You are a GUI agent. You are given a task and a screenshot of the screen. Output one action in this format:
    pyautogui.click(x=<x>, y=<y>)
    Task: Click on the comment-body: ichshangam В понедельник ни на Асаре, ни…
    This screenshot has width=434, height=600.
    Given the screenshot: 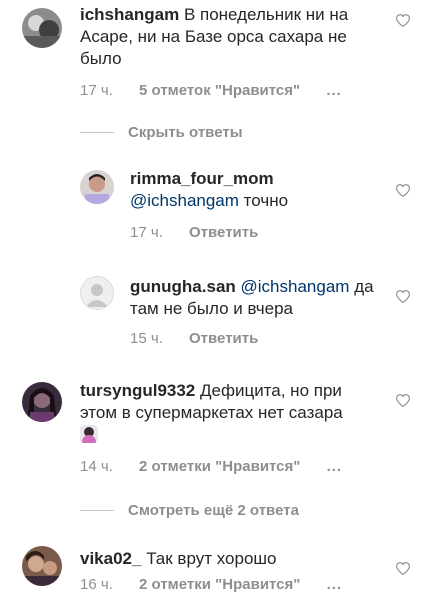 What is the action you would take?
    pyautogui.click(x=235, y=37)
    